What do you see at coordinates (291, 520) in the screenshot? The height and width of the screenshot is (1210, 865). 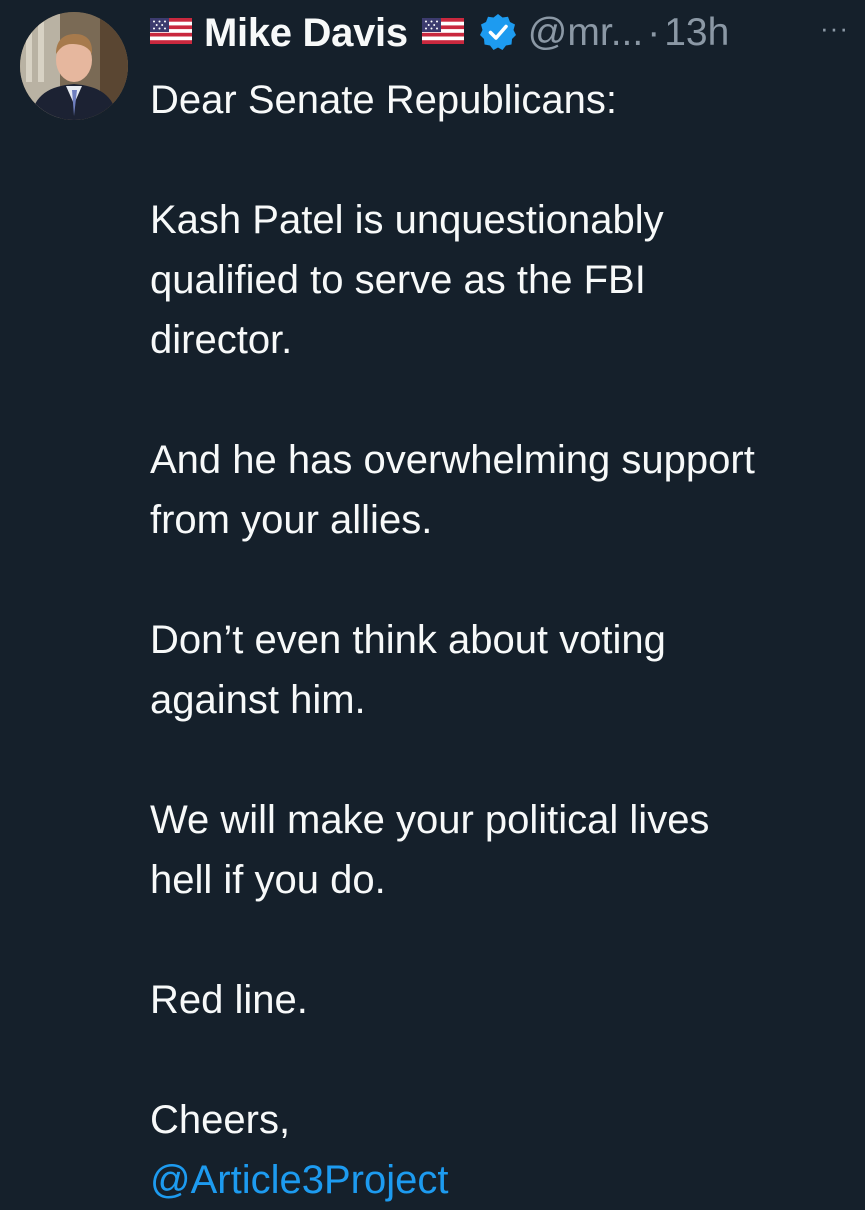 I see `tweet-line: from your allies.` at bounding box center [291, 520].